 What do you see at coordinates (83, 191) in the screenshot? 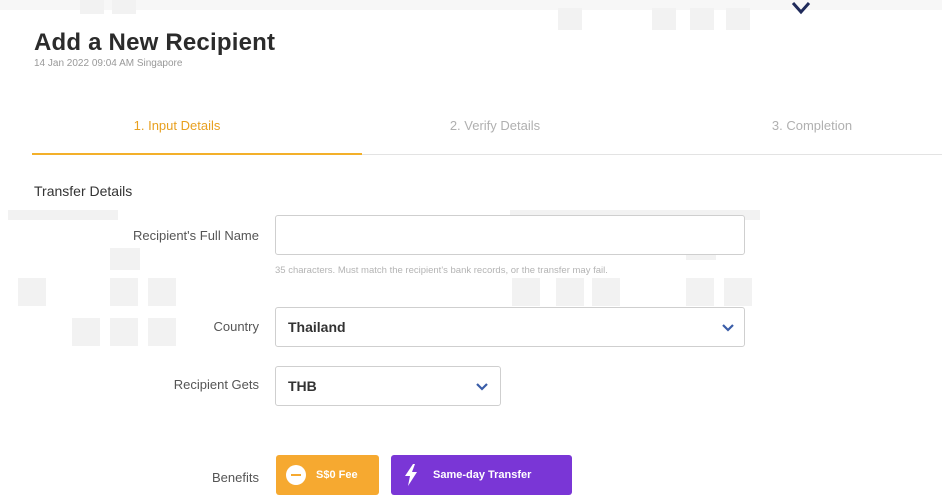
I see `section-title: Transfer Details` at bounding box center [83, 191].